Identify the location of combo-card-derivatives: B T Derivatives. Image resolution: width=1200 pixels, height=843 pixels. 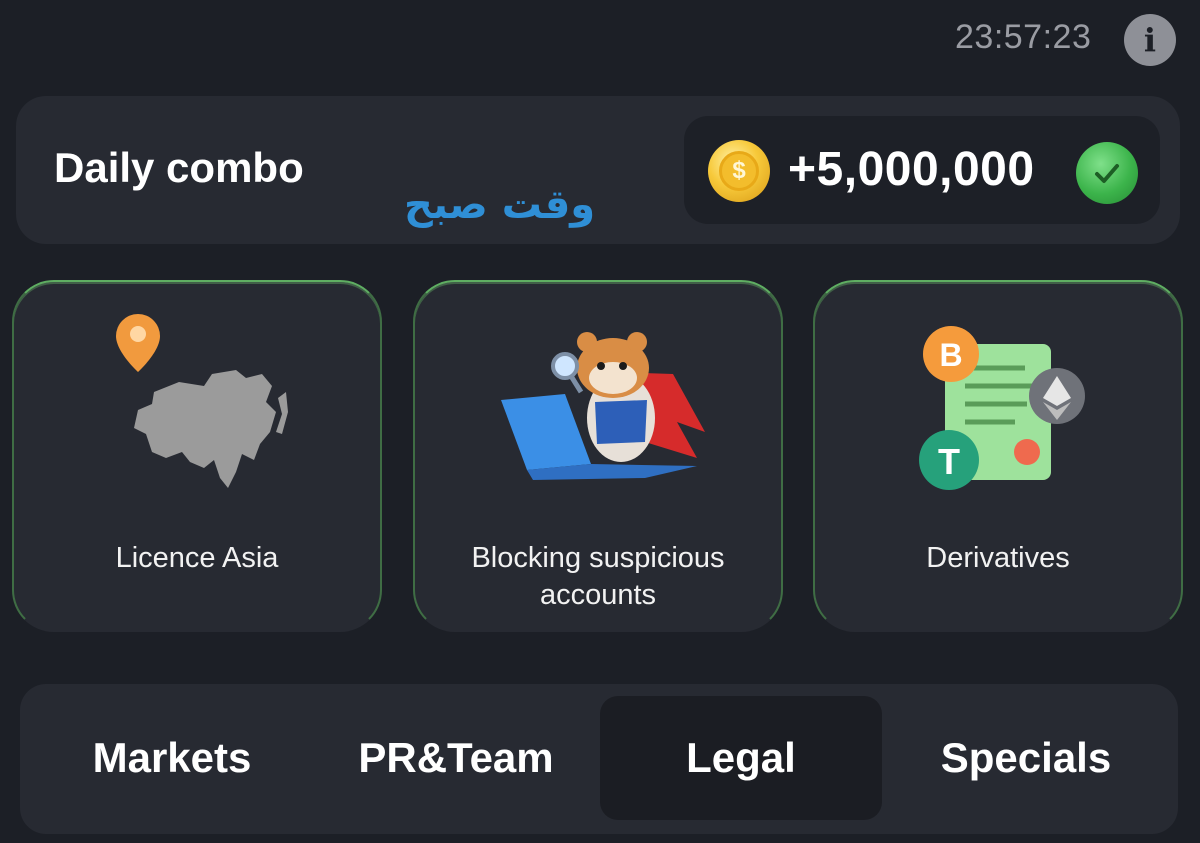
(998, 456).